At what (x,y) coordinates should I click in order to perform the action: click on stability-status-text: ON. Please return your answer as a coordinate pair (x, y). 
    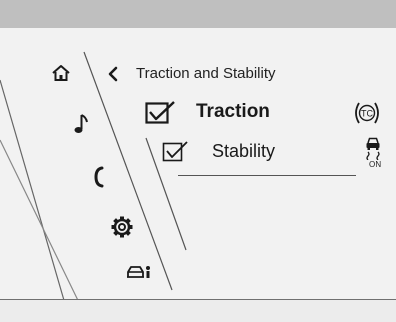
    Looking at the image, I should click on (375, 164).